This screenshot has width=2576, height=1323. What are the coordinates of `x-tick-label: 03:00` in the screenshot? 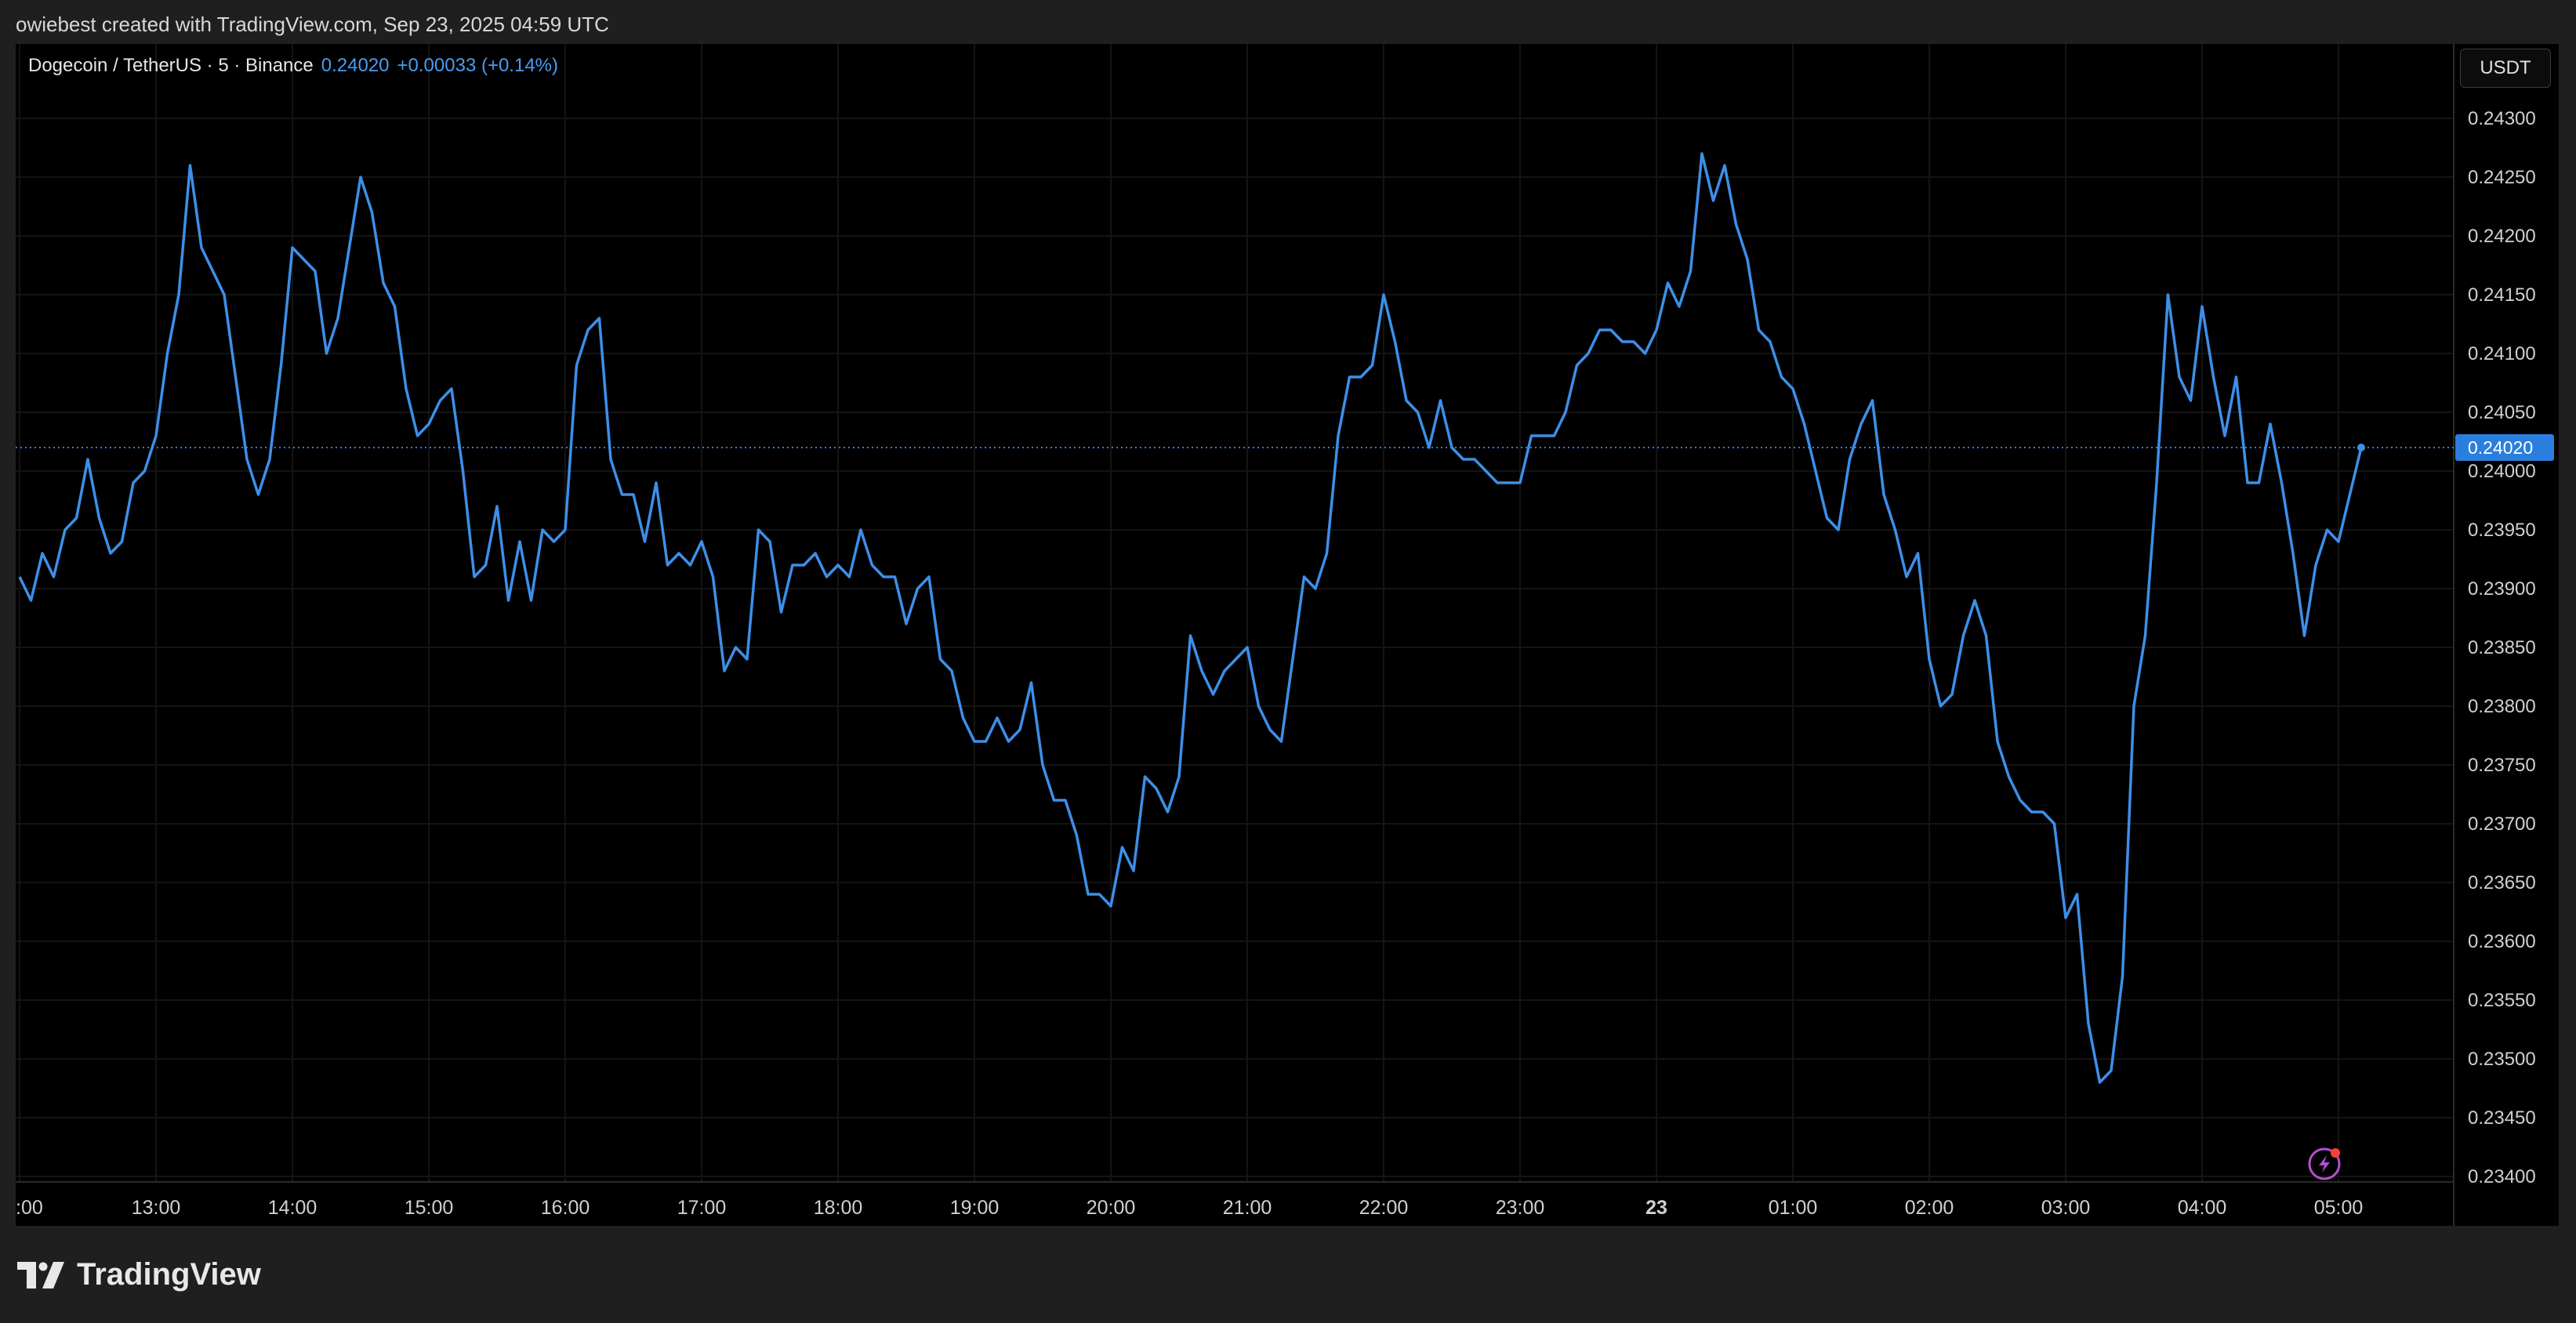 It's located at (2066, 1208).